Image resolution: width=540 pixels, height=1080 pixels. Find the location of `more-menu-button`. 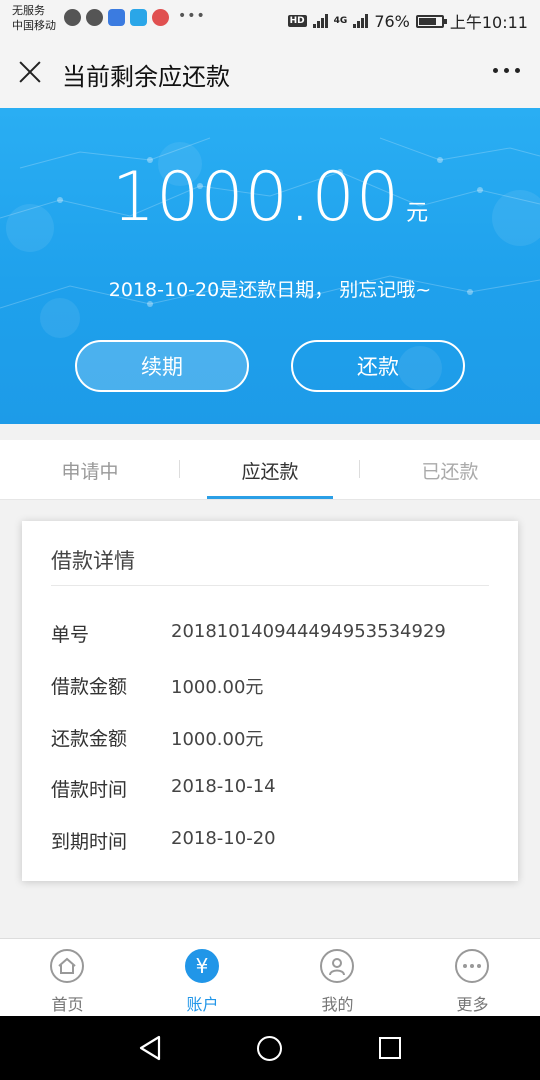

more-menu-button is located at coordinates (506, 70).